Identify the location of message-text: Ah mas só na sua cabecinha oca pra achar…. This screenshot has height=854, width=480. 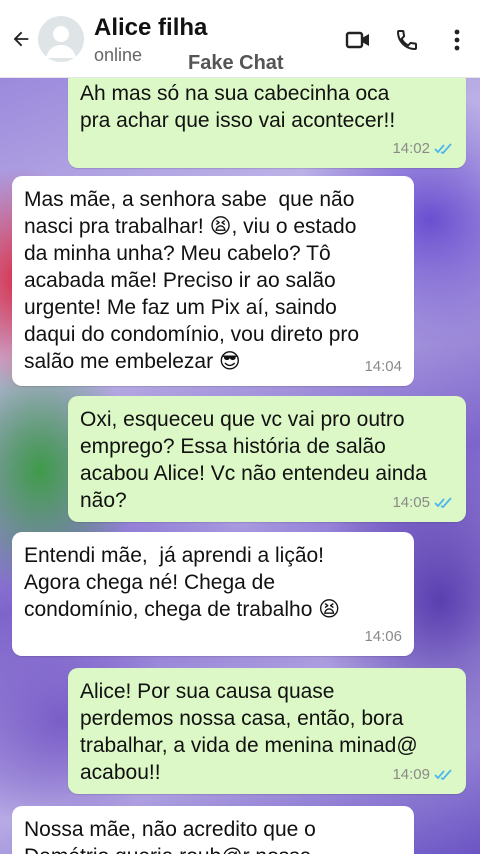
(238, 107).